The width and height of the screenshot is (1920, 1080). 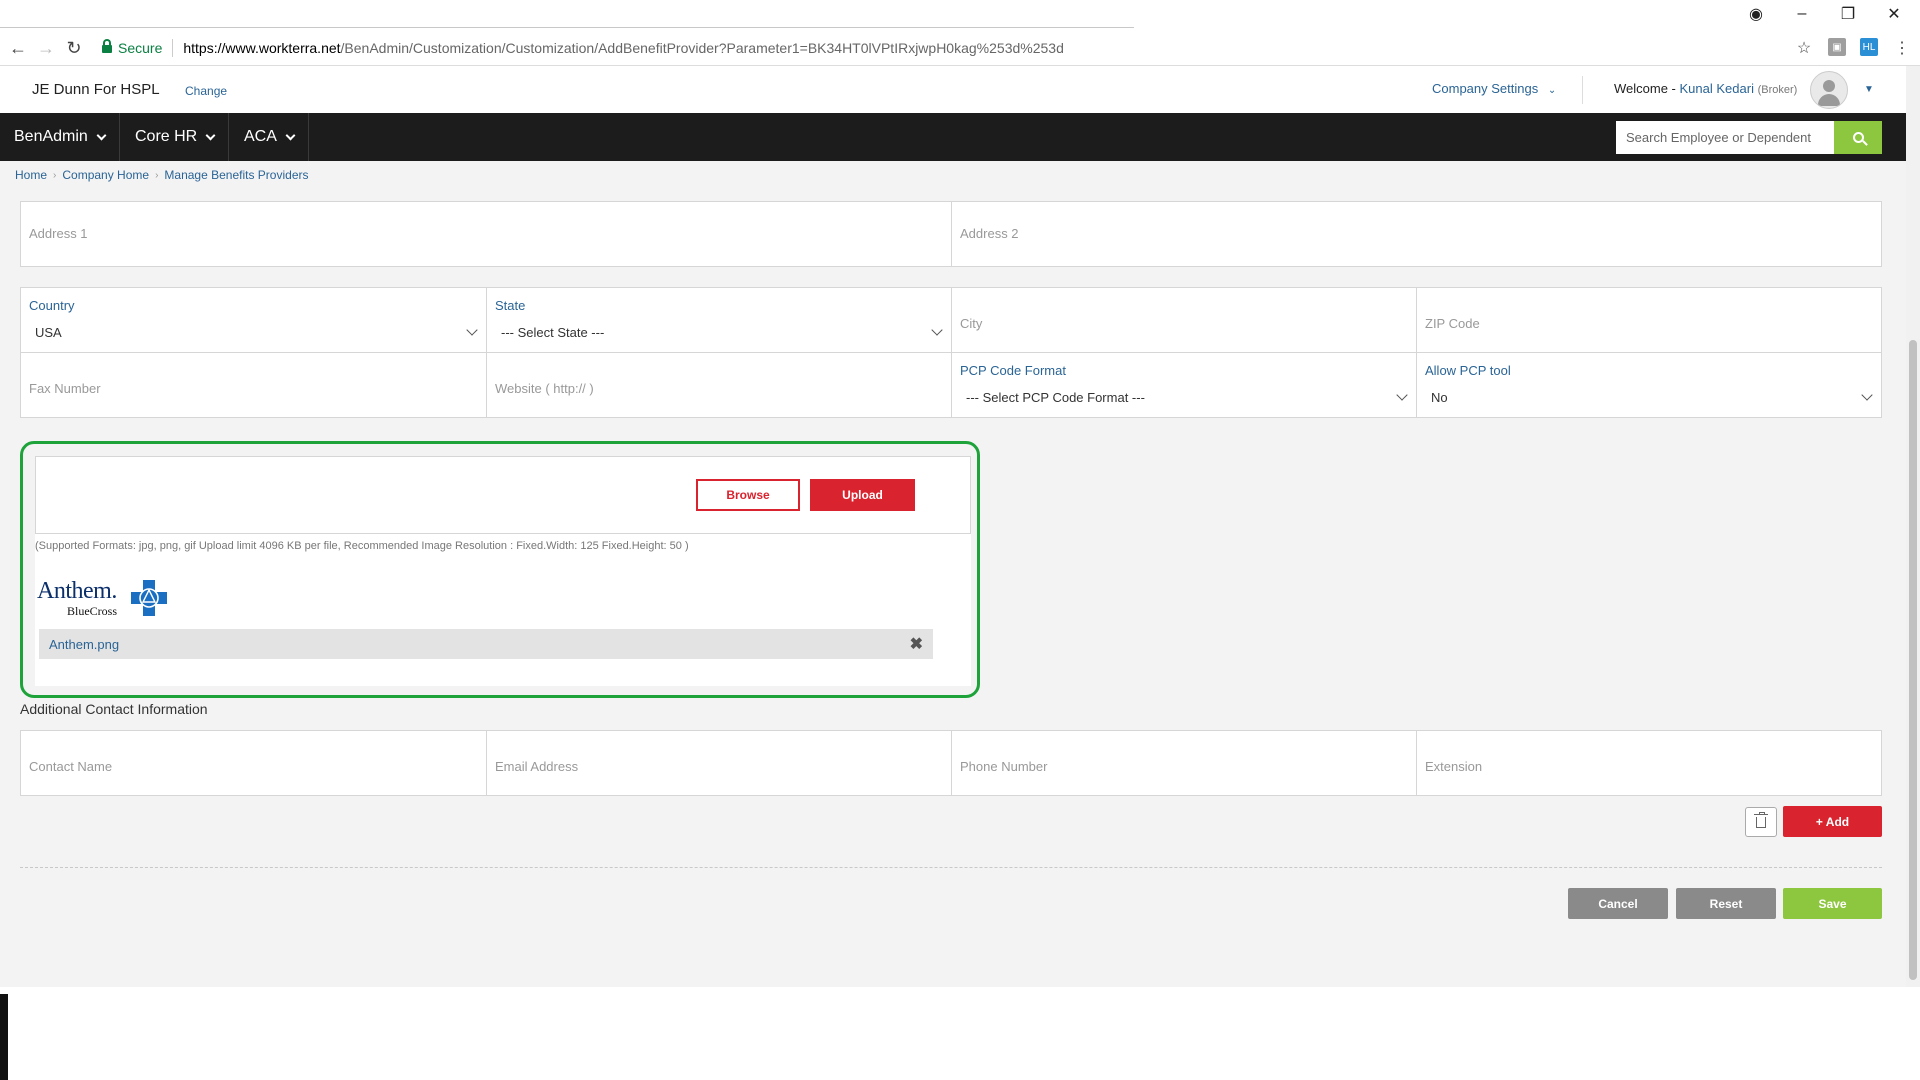 What do you see at coordinates (953, 137) in the screenshot?
I see `main-navbar: BenAdmin Core HR ACA` at bounding box center [953, 137].